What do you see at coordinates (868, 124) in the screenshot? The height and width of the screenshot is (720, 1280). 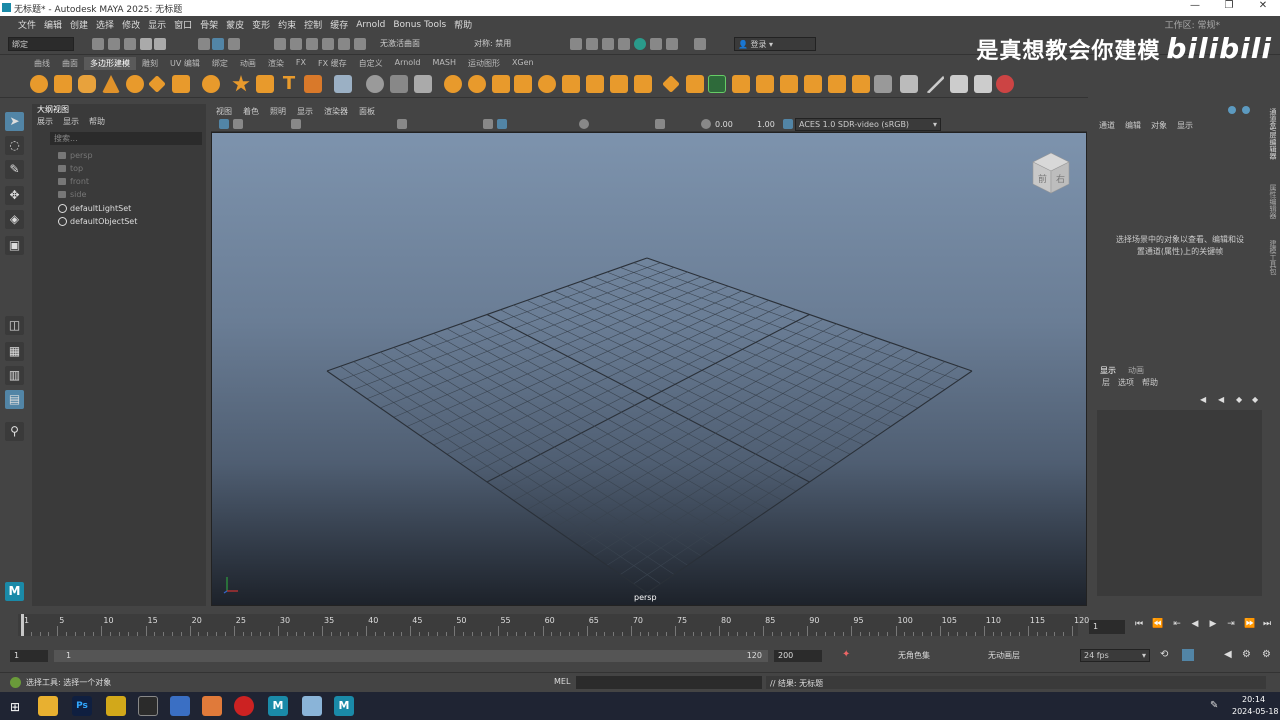 I see `colorspace-dropdown: ACES 1.0 SDR-video (sRGB) ▾` at bounding box center [868, 124].